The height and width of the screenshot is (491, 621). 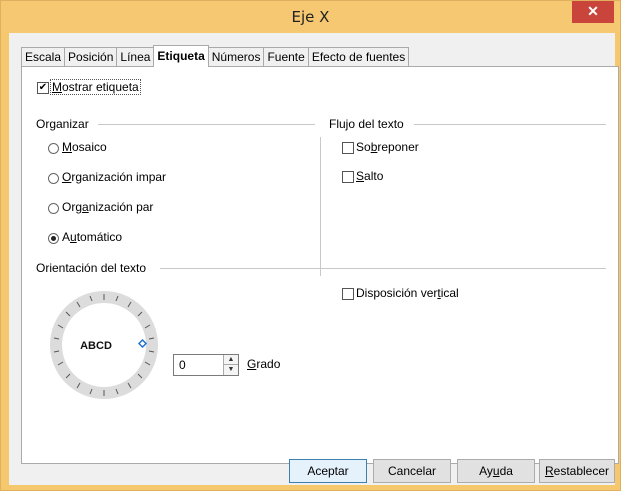 I want to click on spin-down-icon: ▼, so click(x=231, y=370).